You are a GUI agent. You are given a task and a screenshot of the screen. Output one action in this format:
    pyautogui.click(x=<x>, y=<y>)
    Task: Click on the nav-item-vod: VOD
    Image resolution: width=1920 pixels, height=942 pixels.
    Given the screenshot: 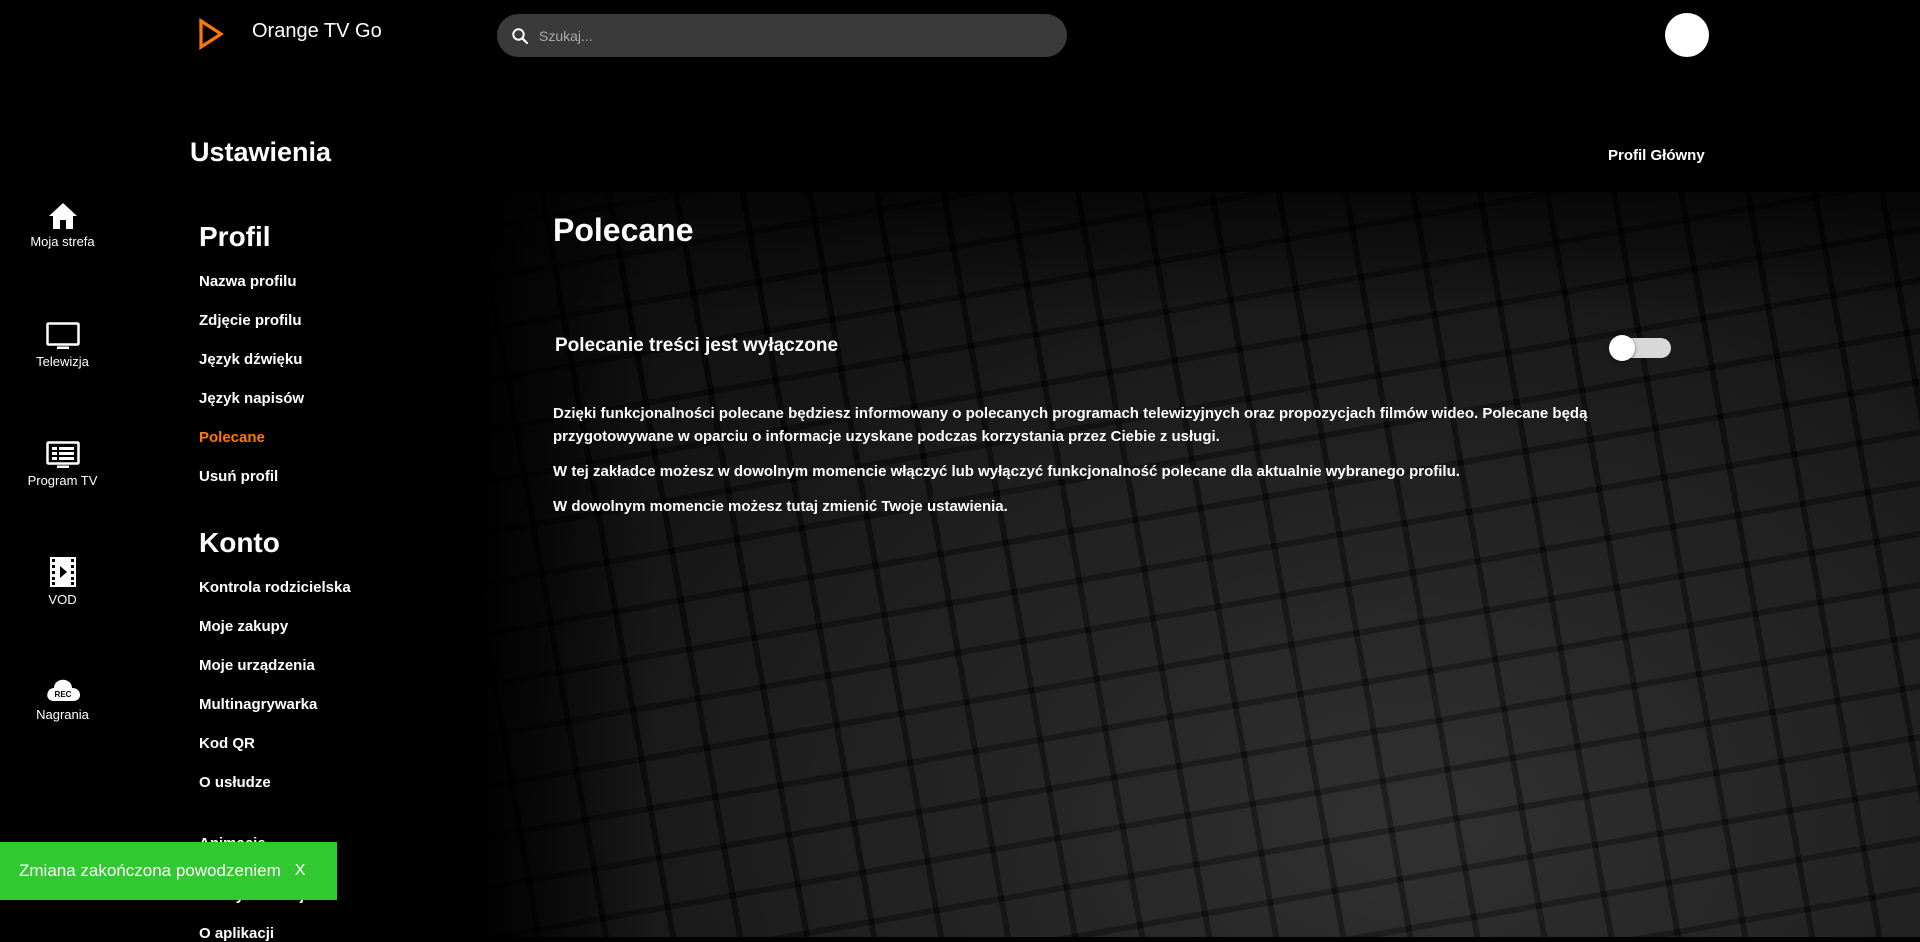 What is the action you would take?
    pyautogui.click(x=62, y=581)
    